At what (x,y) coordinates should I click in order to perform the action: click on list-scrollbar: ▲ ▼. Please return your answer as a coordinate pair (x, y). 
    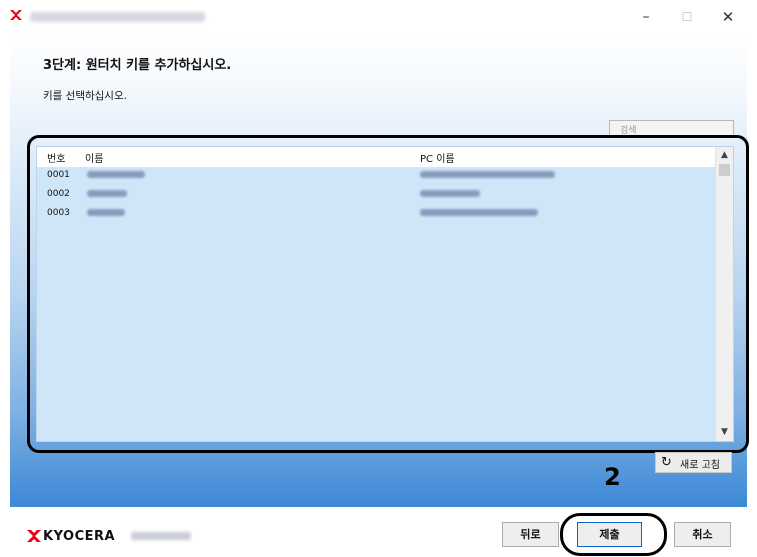
    Looking at the image, I should click on (724, 294).